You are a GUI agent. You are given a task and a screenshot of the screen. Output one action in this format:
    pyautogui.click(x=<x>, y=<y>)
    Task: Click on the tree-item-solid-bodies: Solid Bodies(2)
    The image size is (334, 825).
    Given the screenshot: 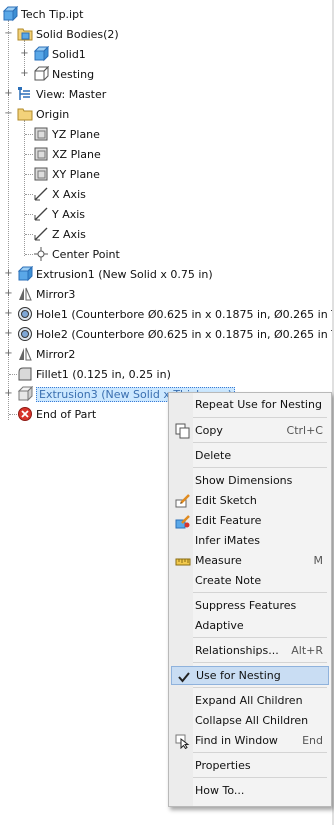 What is the action you would take?
    pyautogui.click(x=68, y=34)
    